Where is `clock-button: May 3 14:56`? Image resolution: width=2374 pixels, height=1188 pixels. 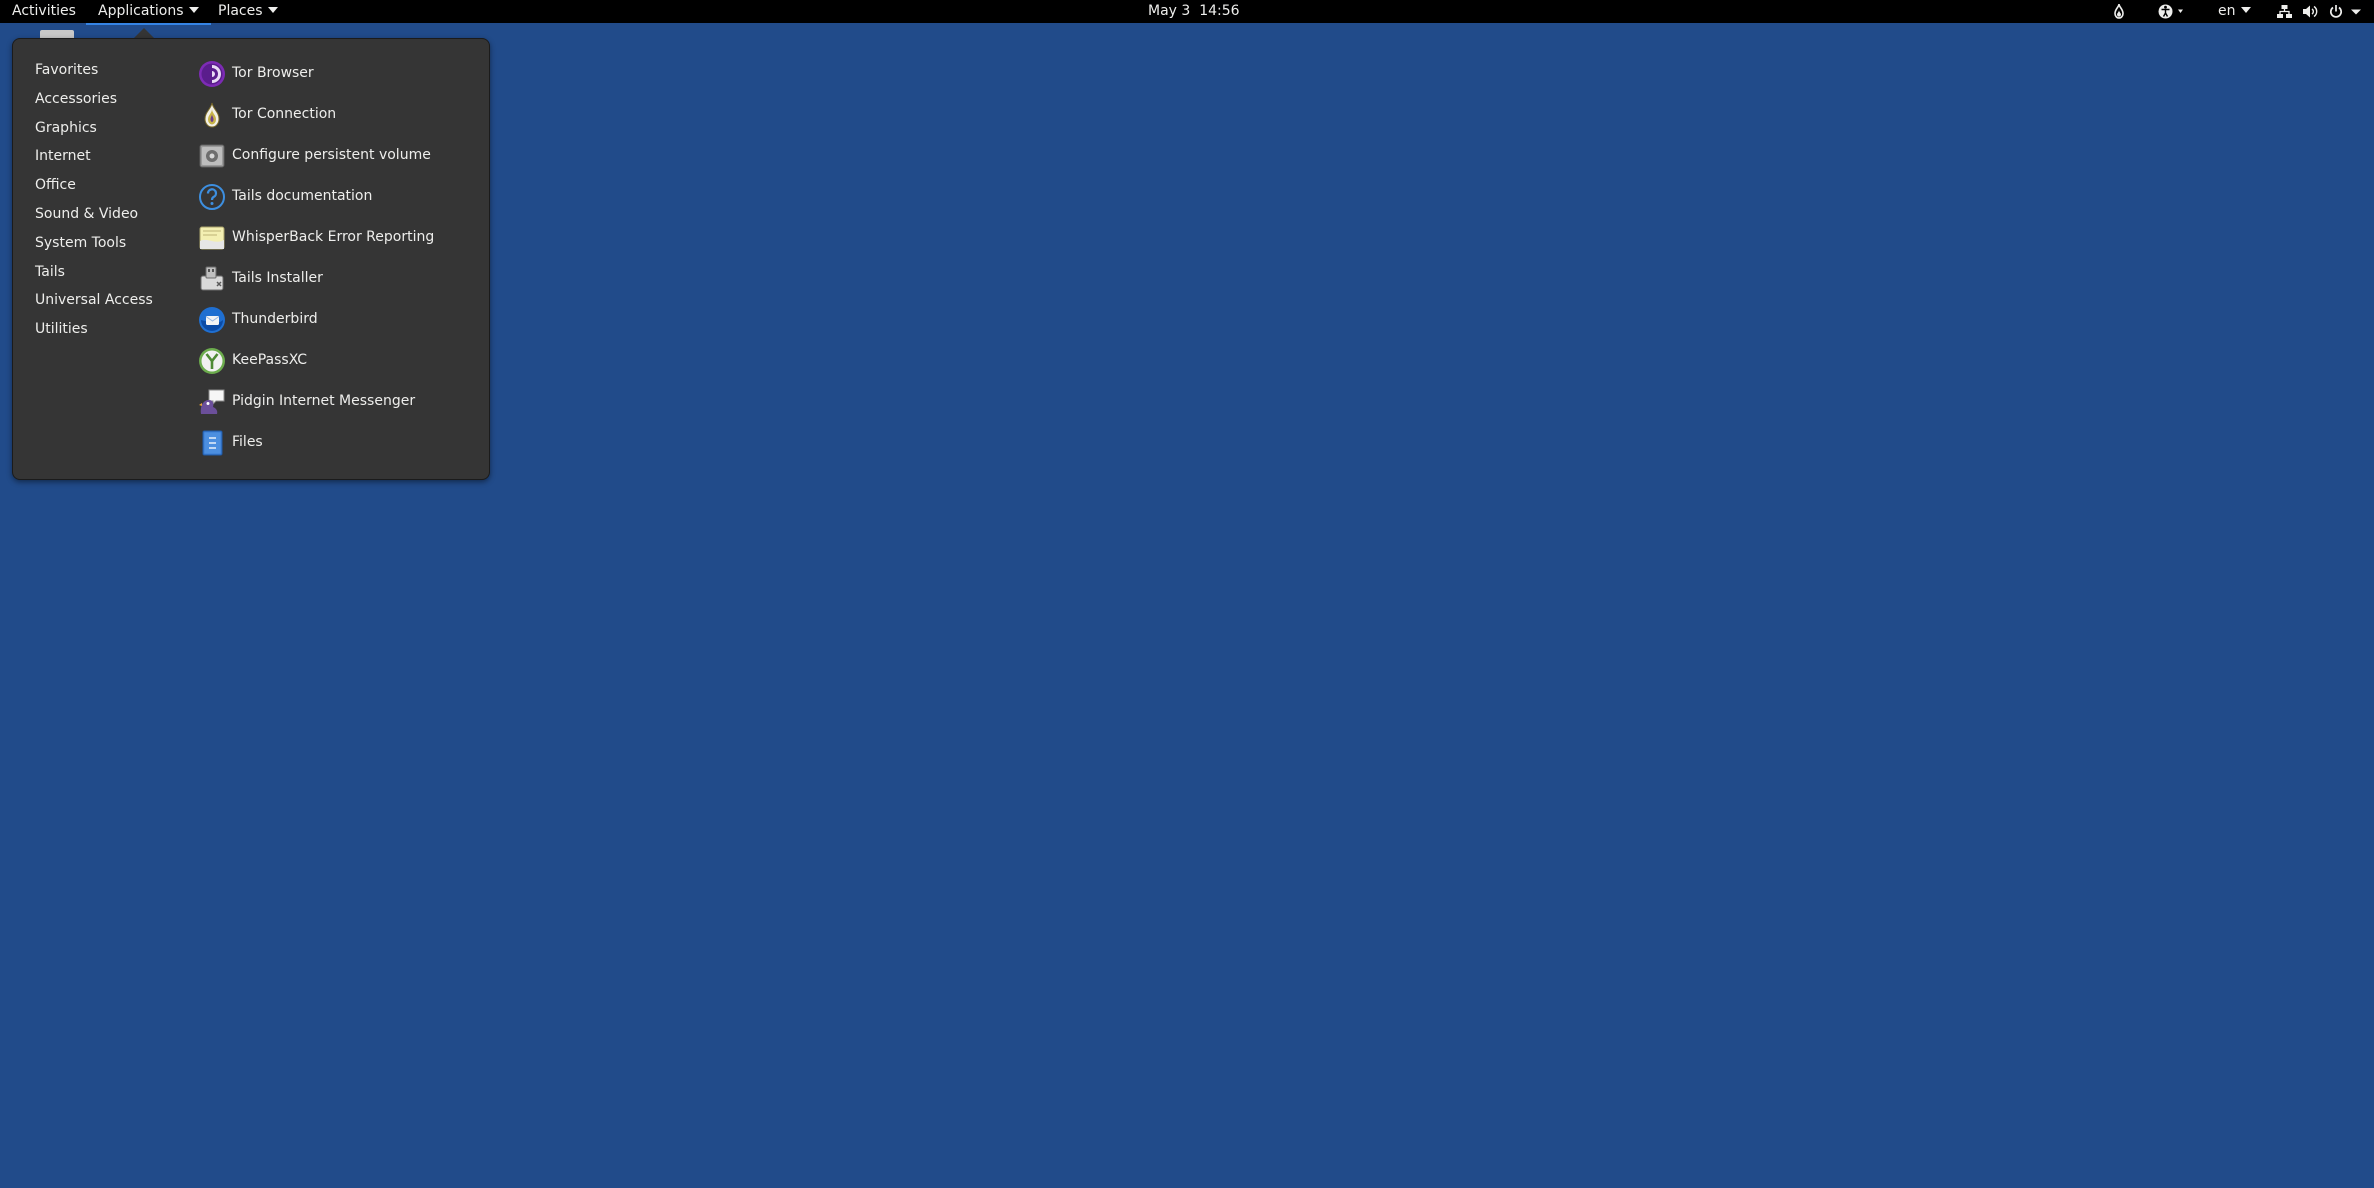 clock-button: May 3 14:56 is located at coordinates (1194, 11).